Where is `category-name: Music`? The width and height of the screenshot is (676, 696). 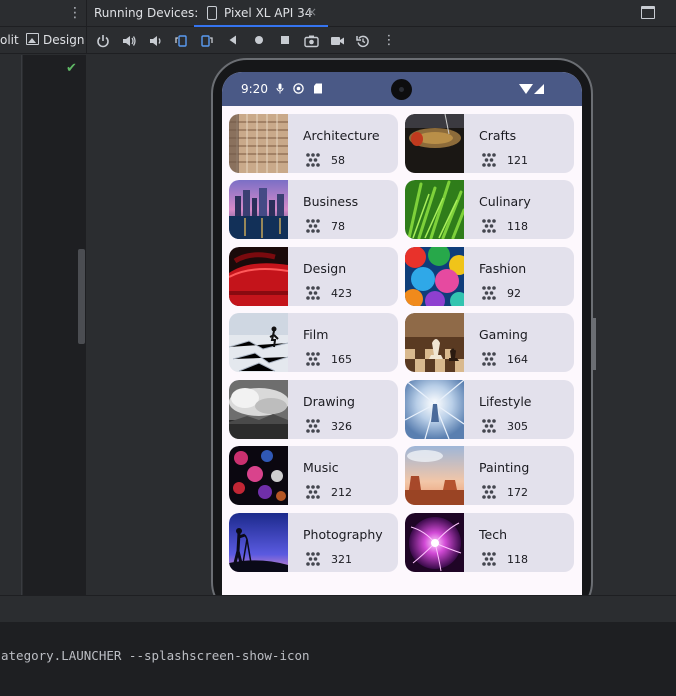
category-name: Music is located at coordinates (321, 467).